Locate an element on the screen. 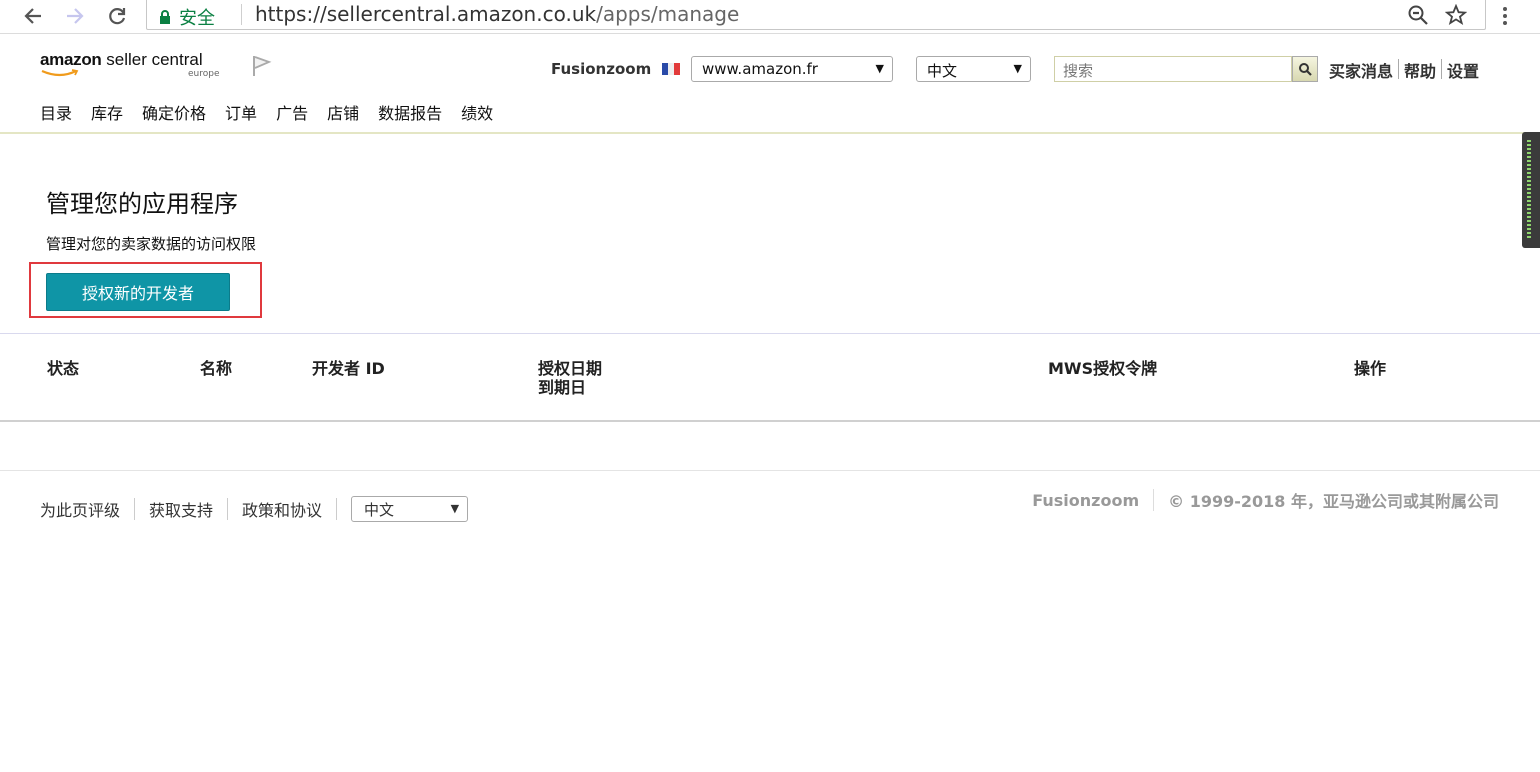 Image resolution: width=1540 pixels, height=772 pixels. back-arrow-icon is located at coordinates (32, 16).